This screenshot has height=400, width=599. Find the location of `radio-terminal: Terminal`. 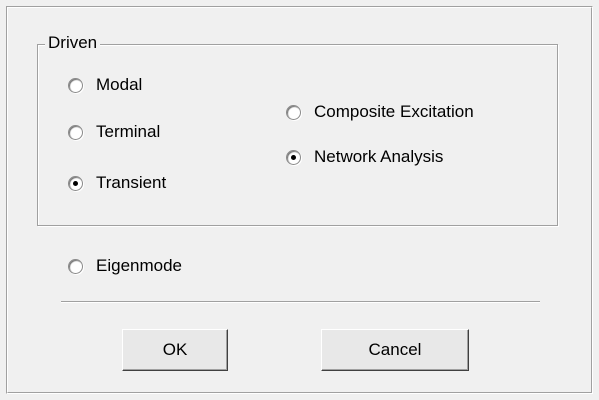

radio-terminal: Terminal is located at coordinates (114, 132).